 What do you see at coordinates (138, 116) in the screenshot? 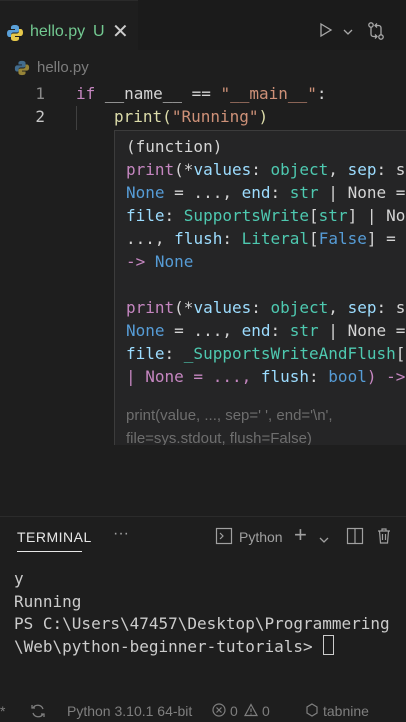
I see `function-print: print` at bounding box center [138, 116].